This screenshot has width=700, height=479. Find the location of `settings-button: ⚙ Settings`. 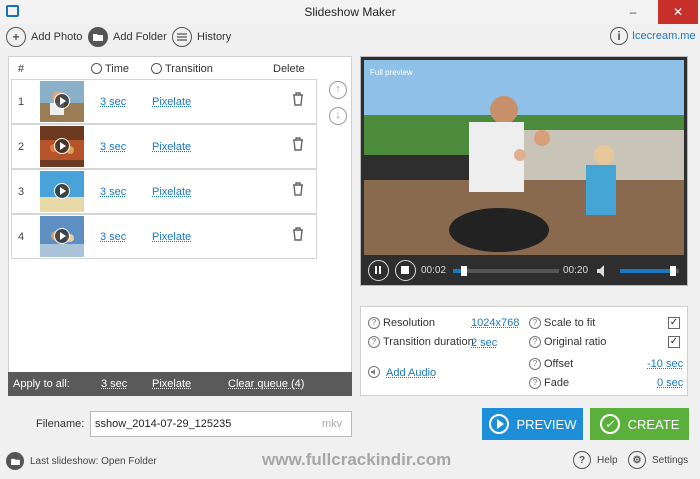

settings-button: ⚙ Settings is located at coordinates (658, 460).